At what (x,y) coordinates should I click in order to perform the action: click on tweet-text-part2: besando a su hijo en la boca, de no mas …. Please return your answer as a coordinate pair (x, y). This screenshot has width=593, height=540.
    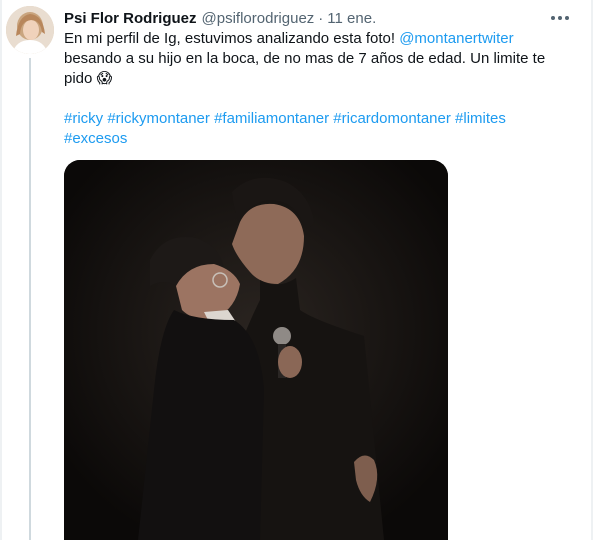
    Looking at the image, I should click on (305, 68).